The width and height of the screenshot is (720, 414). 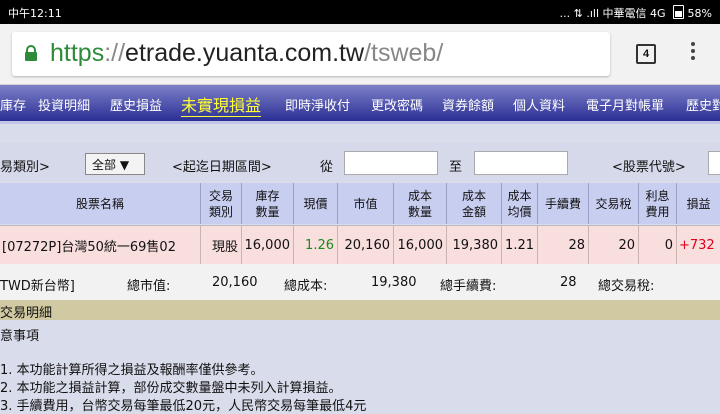 What do you see at coordinates (420, 245) in the screenshot?
I see `cell-cost-qty: 16,000` at bounding box center [420, 245].